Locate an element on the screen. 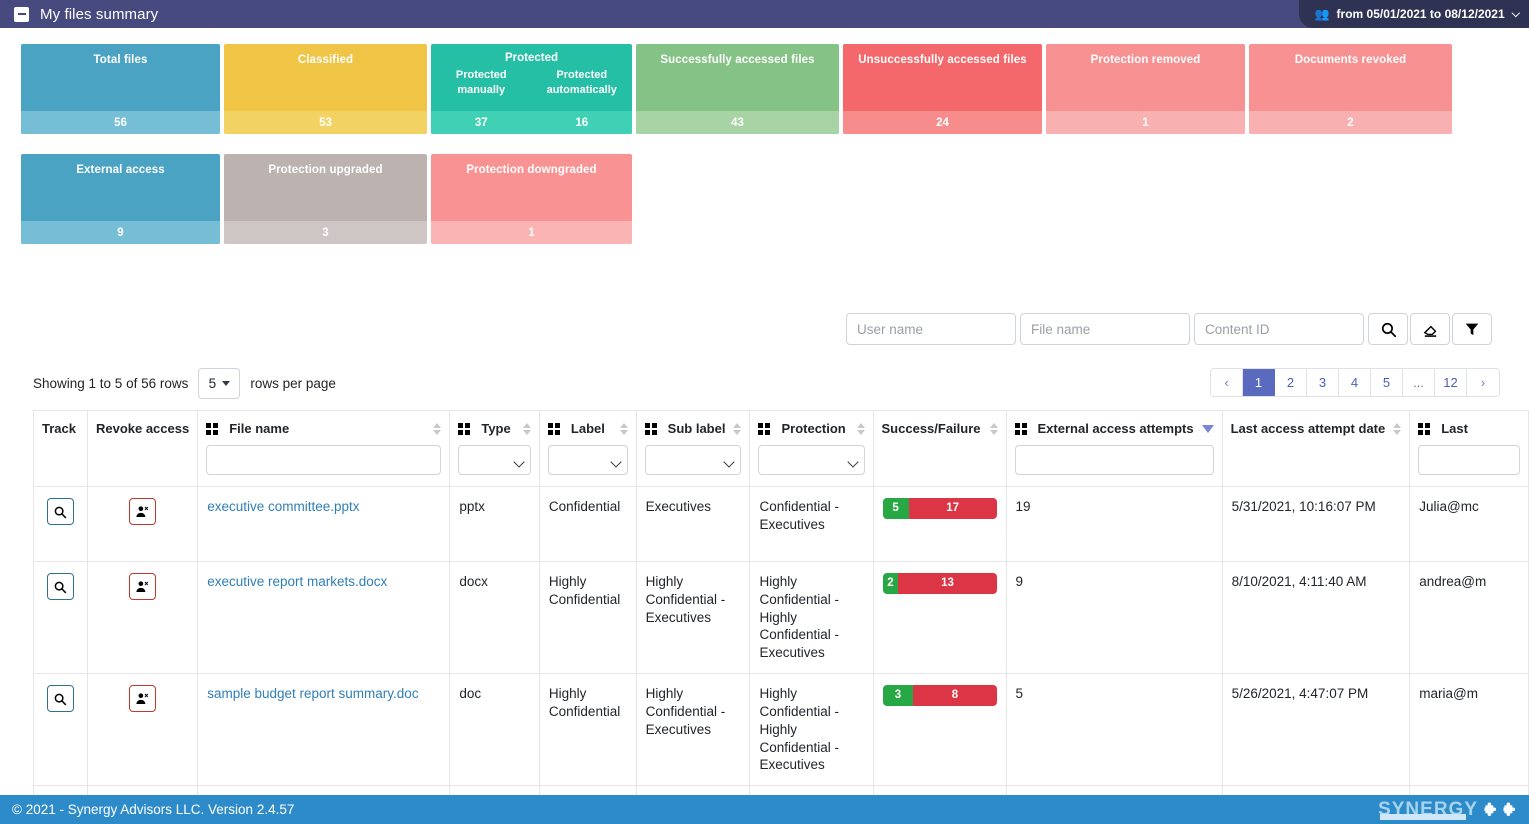 Image resolution: width=1529 pixels, height=824 pixels. summary-card-sub-title: Protected automatically is located at coordinates (581, 82).